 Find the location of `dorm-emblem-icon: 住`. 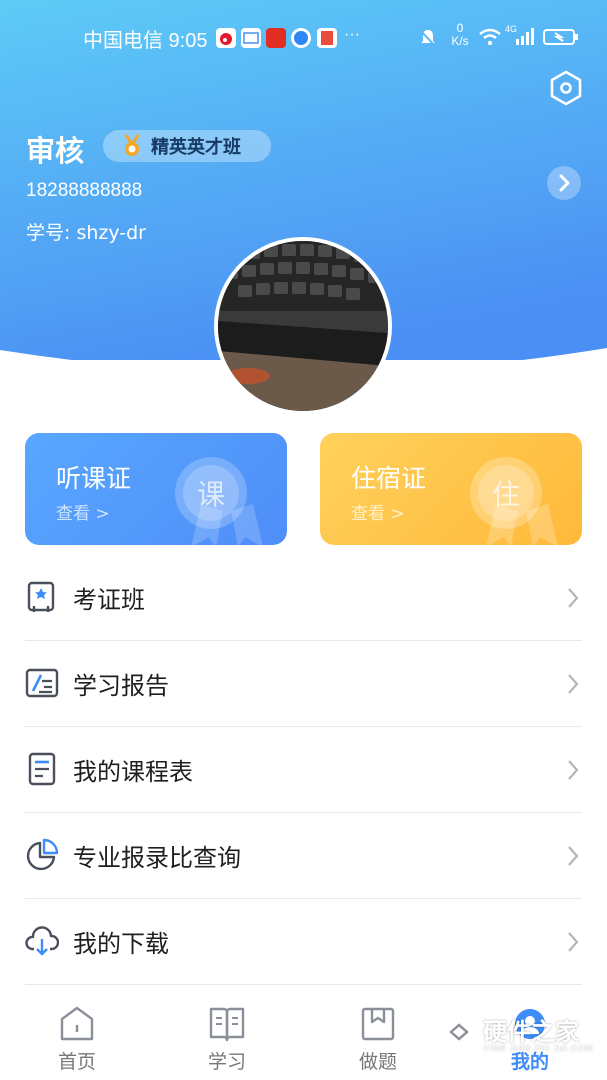

dorm-emblem-icon: 住 is located at coordinates (514, 501).